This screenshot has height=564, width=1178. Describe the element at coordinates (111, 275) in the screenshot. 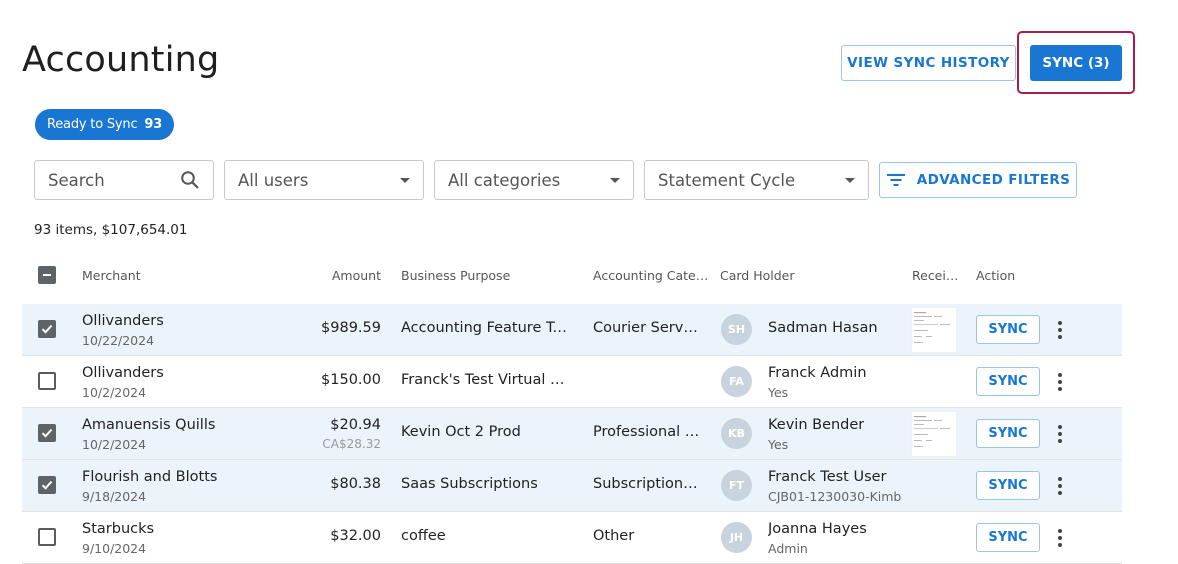

I see `header-merchant: Merchant` at that location.